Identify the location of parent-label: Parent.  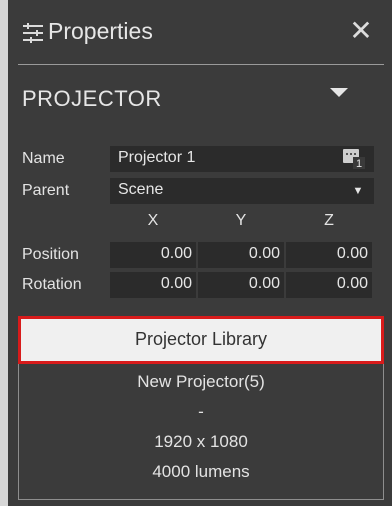
(46, 190).